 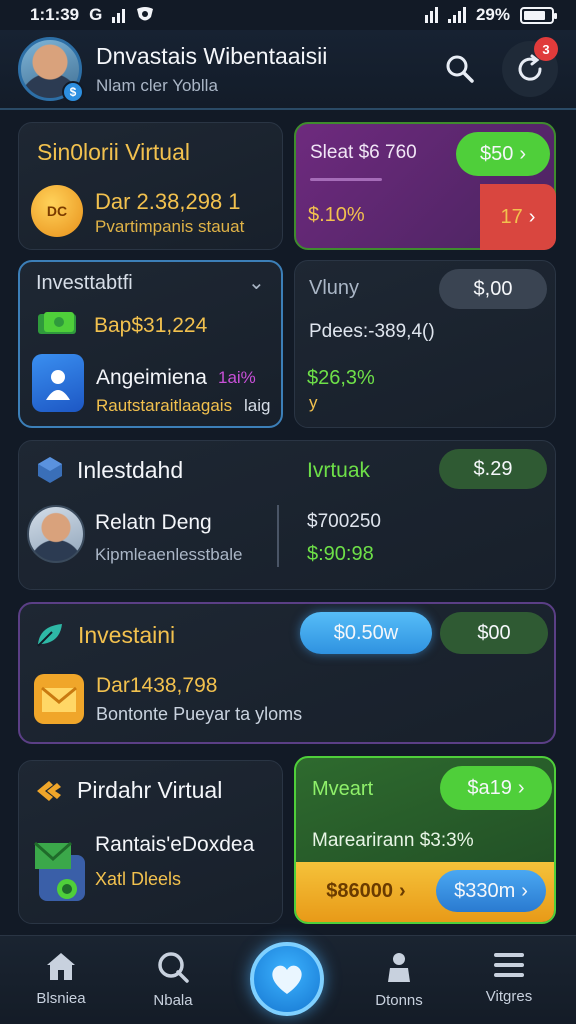 I want to click on amount-button: $.29, so click(x=493, y=469).